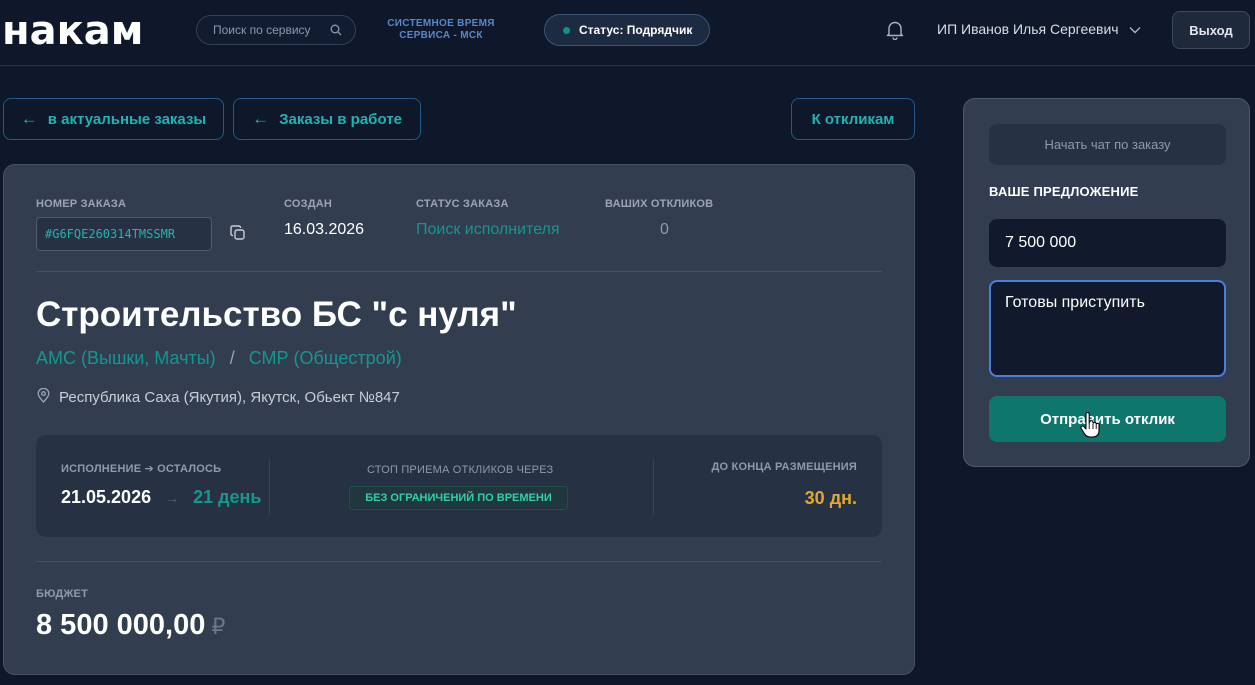  What do you see at coordinates (271, 30) in the screenshot?
I see `search-input` at bounding box center [271, 30].